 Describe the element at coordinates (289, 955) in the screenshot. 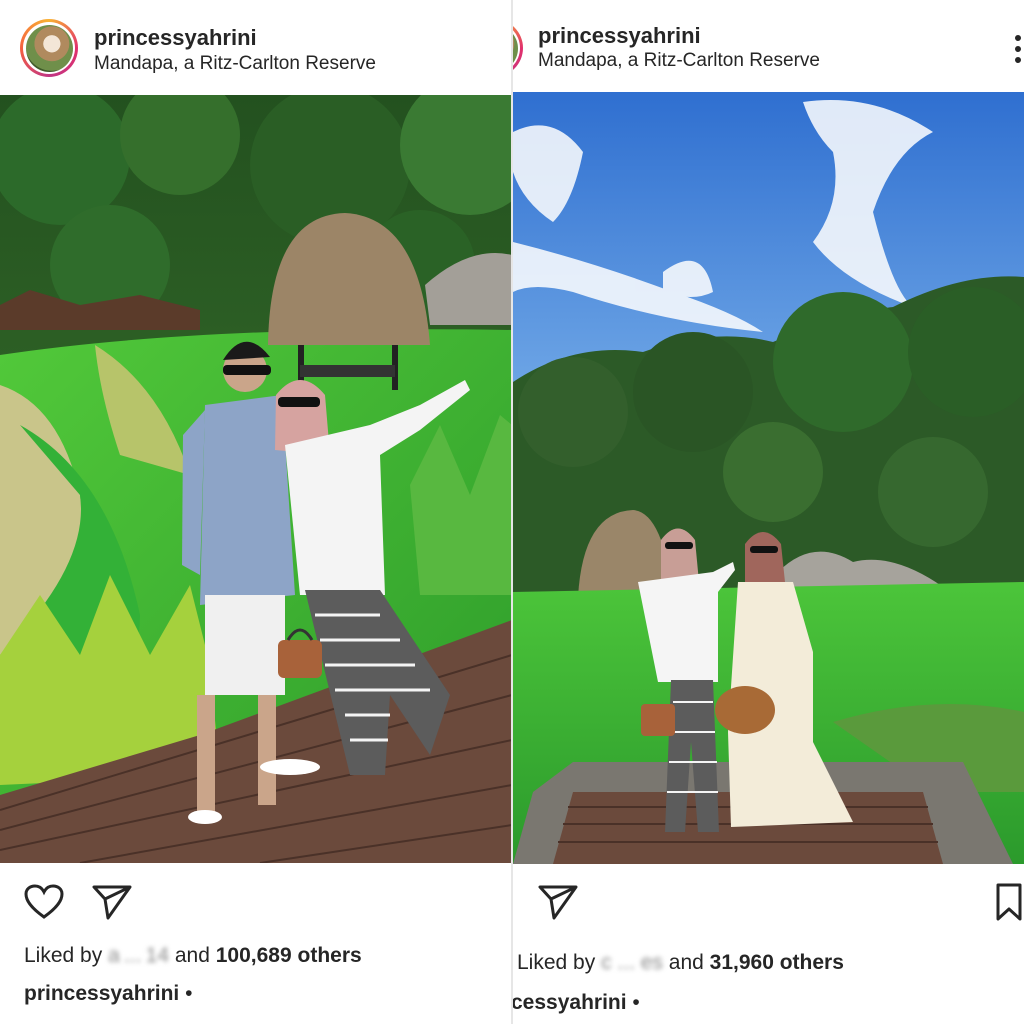

I see `likes-count: 100,689 others` at that location.